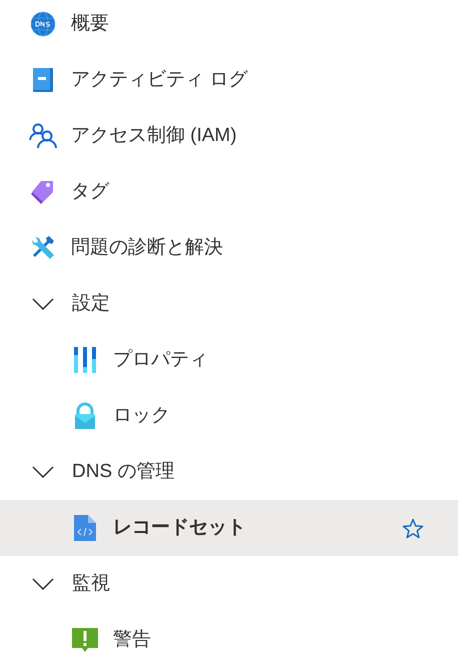 The height and width of the screenshot is (662, 470). Describe the element at coordinates (229, 248) in the screenshot. I see `menu-item: 問題の診断と解決` at that location.